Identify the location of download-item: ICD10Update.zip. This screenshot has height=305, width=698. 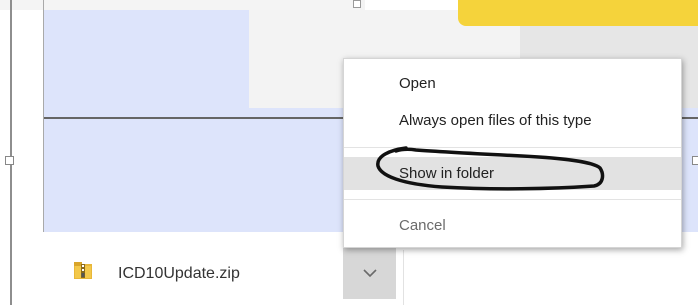
(214, 273).